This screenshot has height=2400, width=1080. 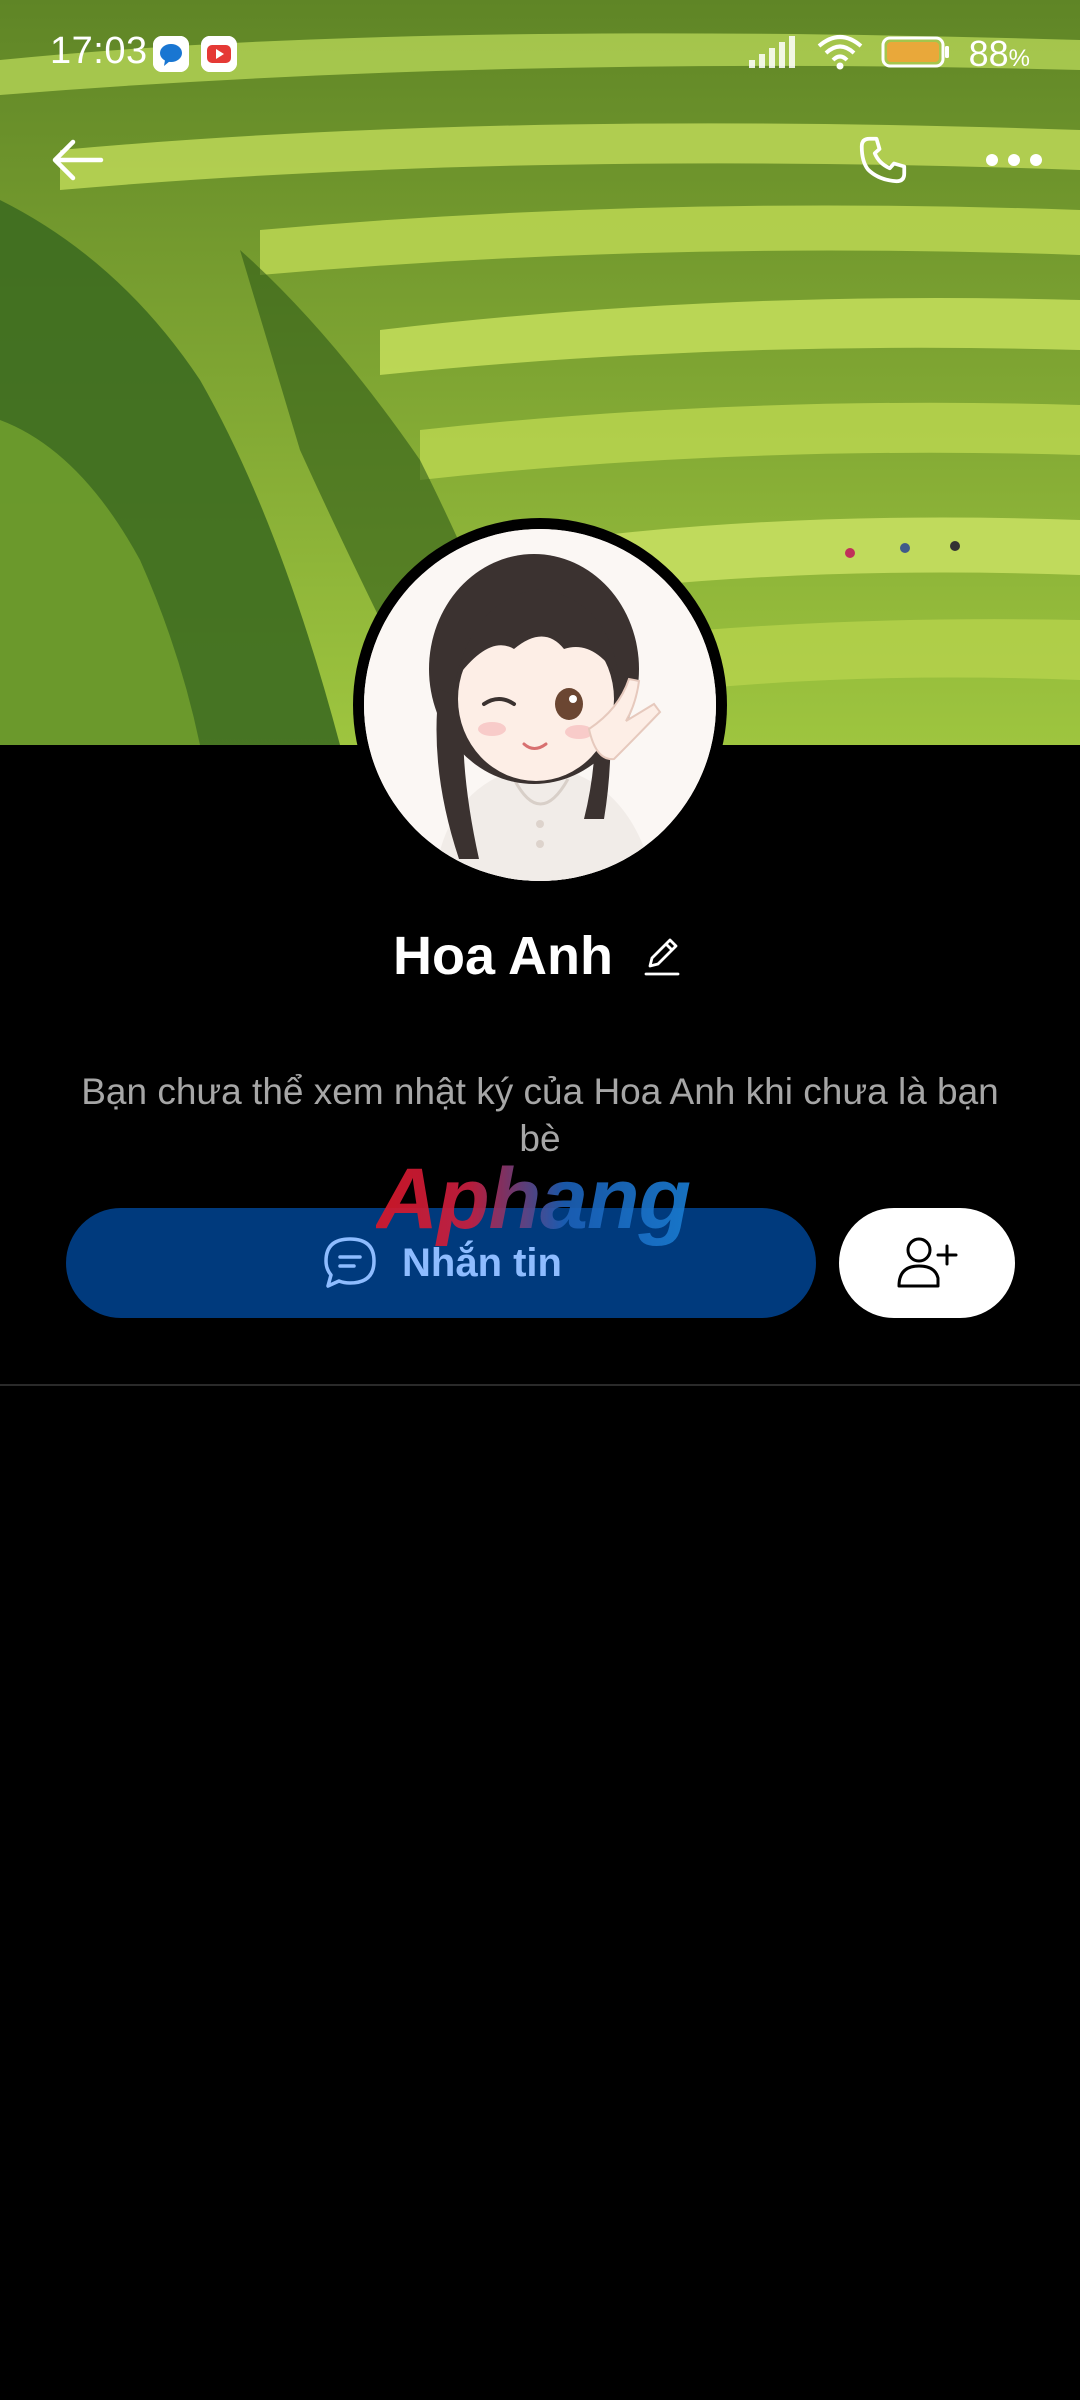 What do you see at coordinates (540, 1385) in the screenshot?
I see `section-divider` at bounding box center [540, 1385].